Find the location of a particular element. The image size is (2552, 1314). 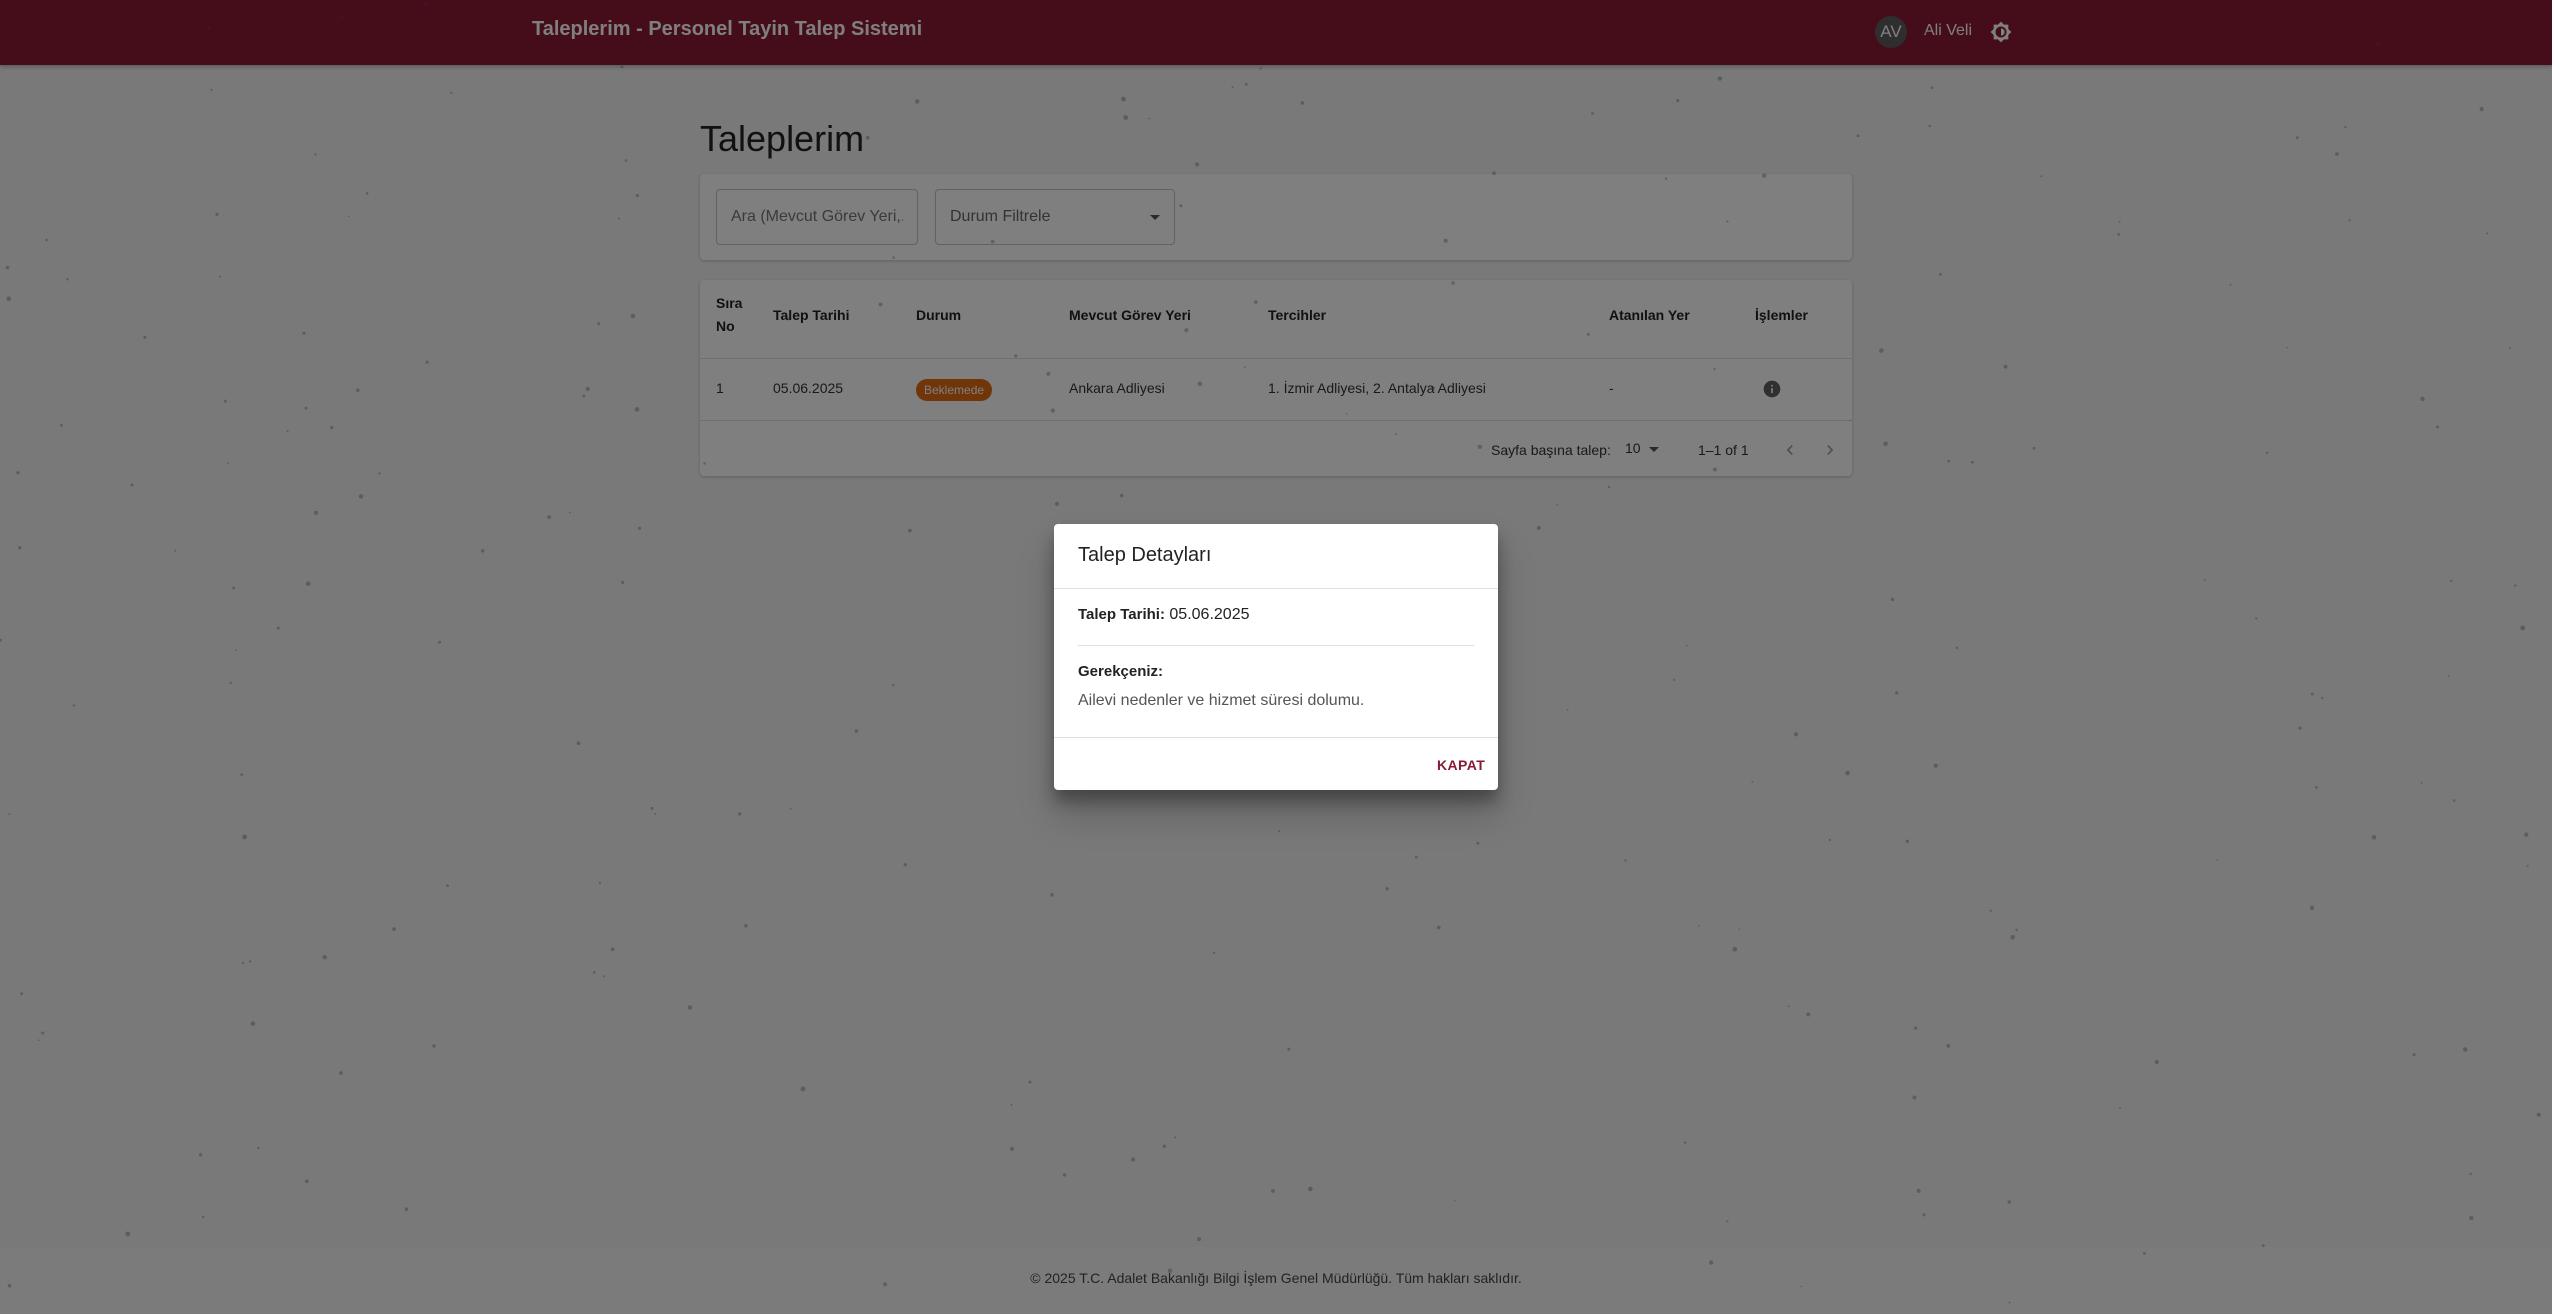

dialog-reason-value: Ailevi nedenler ve hizmet süresi dolumu. is located at coordinates (1221, 700).